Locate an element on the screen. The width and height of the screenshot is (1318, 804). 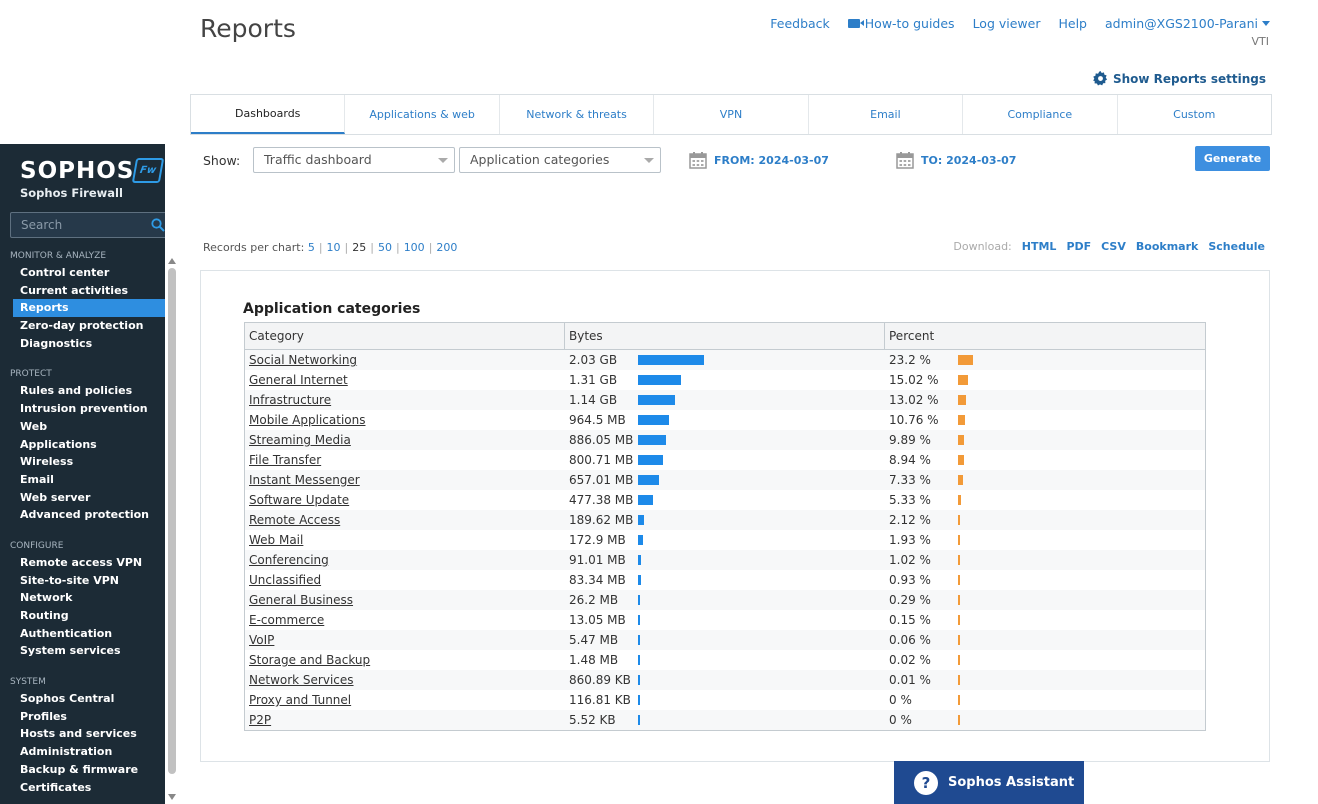
category-link: General Business is located at coordinates (405, 600).